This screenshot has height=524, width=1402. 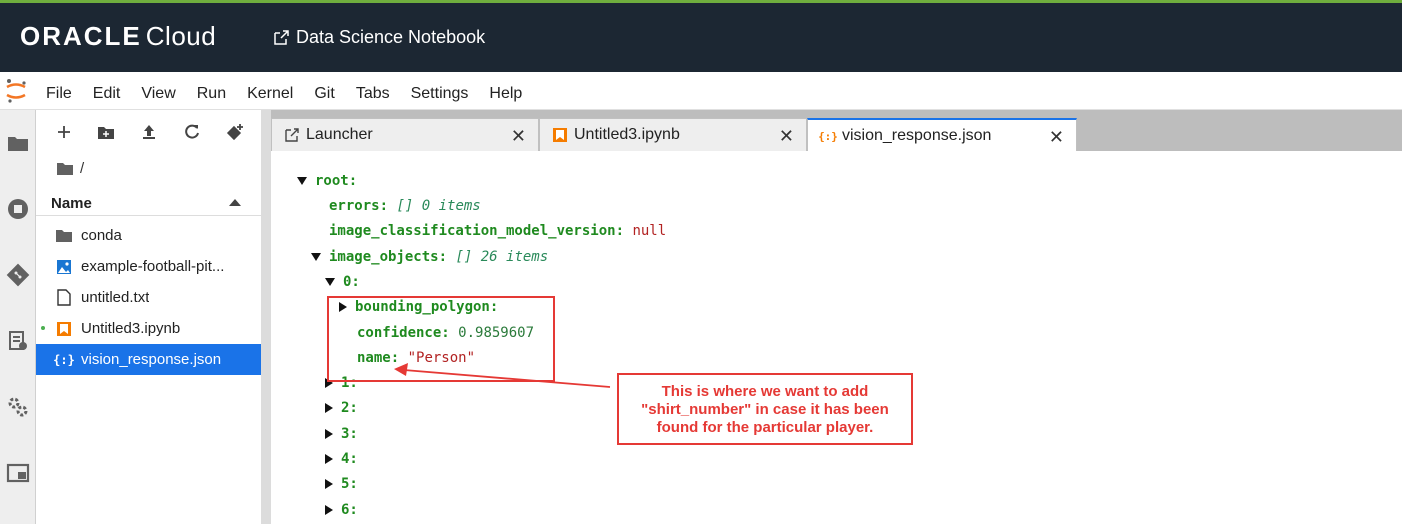 What do you see at coordinates (192, 132) in the screenshot?
I see `refresh-icon` at bounding box center [192, 132].